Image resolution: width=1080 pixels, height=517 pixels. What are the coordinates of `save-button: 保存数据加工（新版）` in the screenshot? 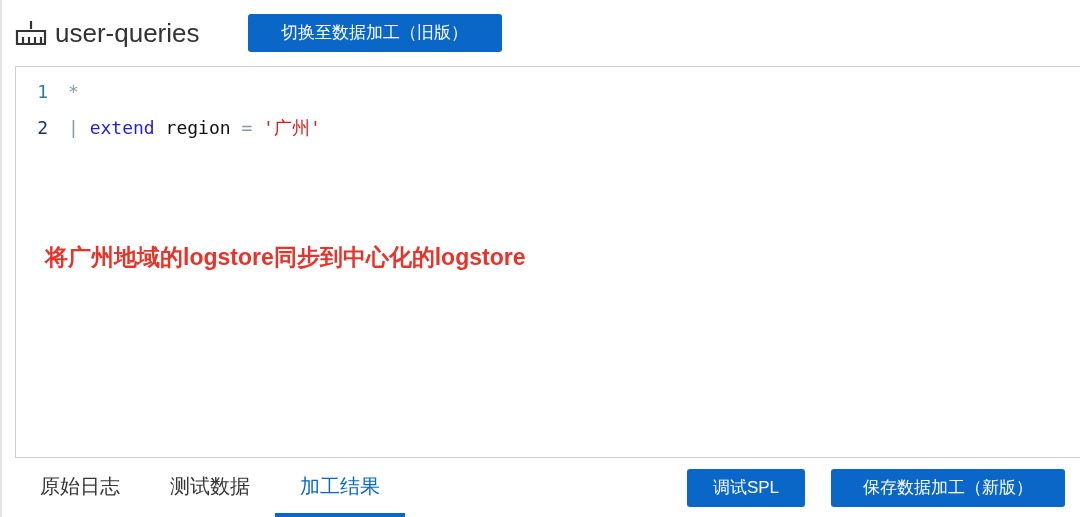 It's located at (948, 487).